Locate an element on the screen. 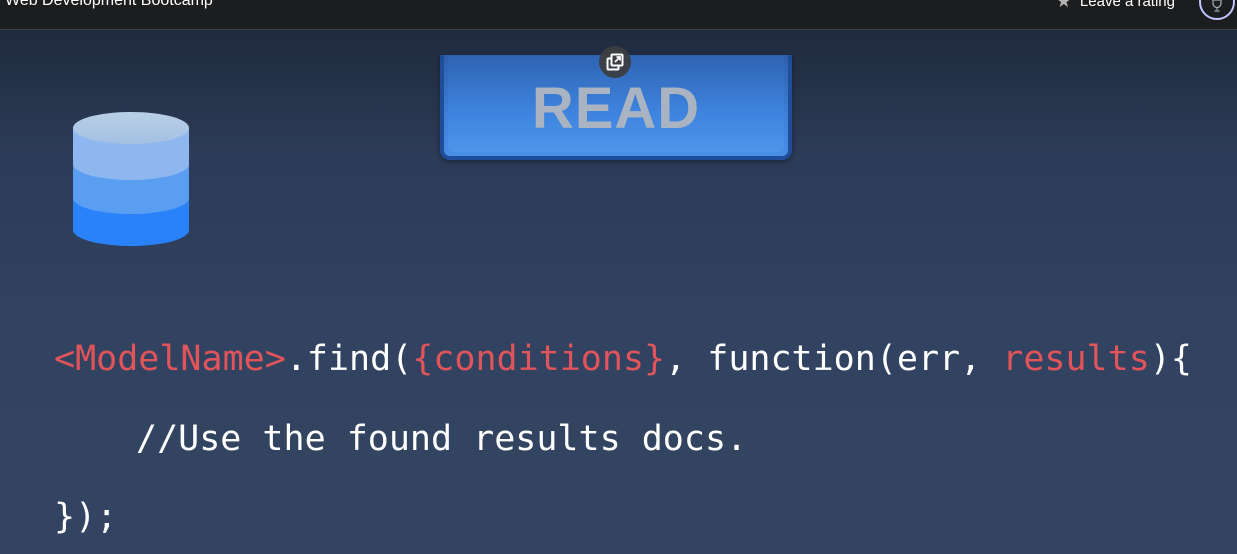 This screenshot has height=554, width=1237. popout-button is located at coordinates (615, 62).